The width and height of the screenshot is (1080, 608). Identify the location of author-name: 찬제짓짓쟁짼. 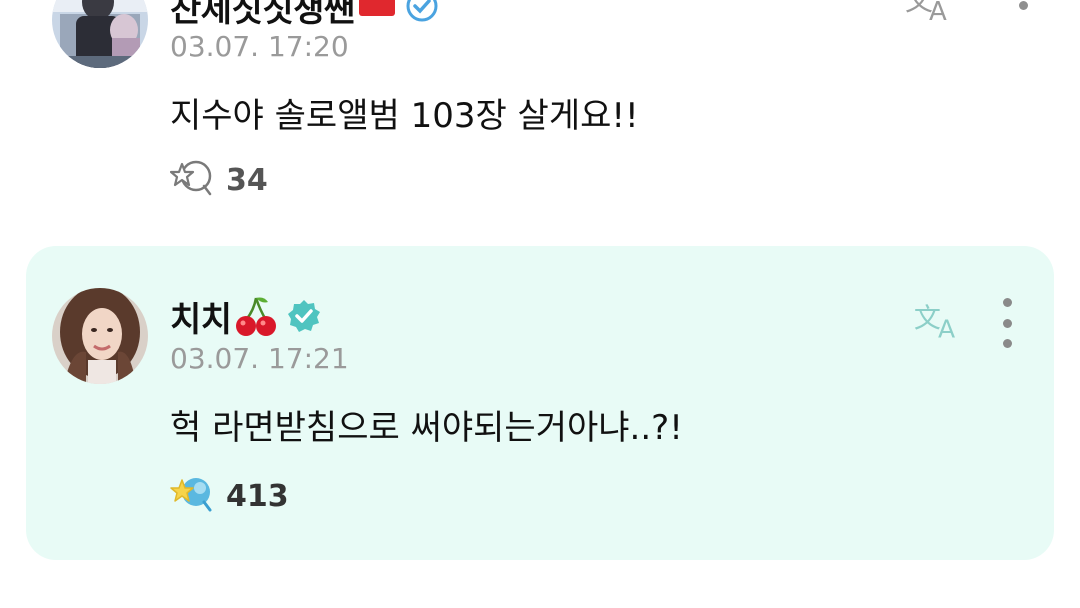
(262, 15).